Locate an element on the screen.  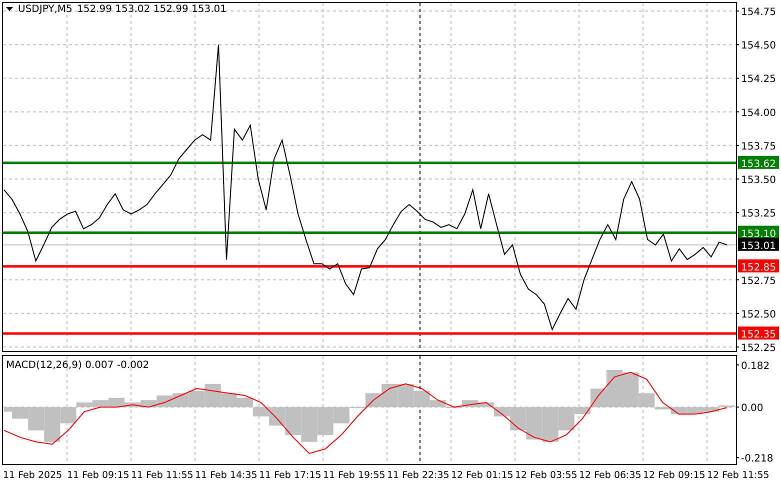
time-label: 11 Feb 17:15 is located at coordinates (290, 475).